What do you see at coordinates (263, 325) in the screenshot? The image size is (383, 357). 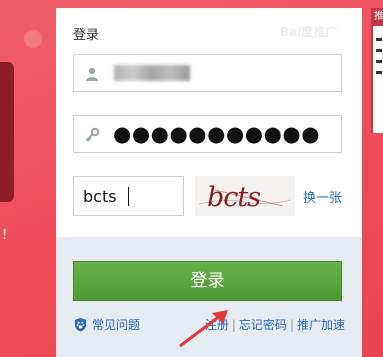 I see `forgot-password-link: 忘记密码` at bounding box center [263, 325].